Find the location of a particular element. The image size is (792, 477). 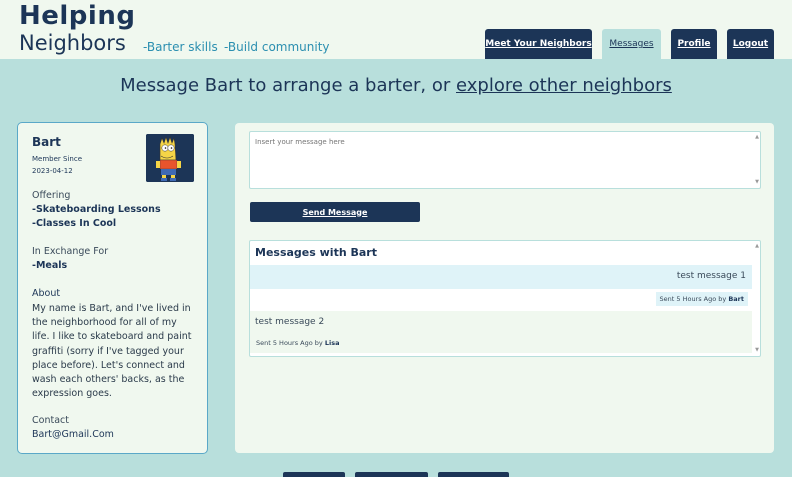

nav-profile: Profile is located at coordinates (694, 44).